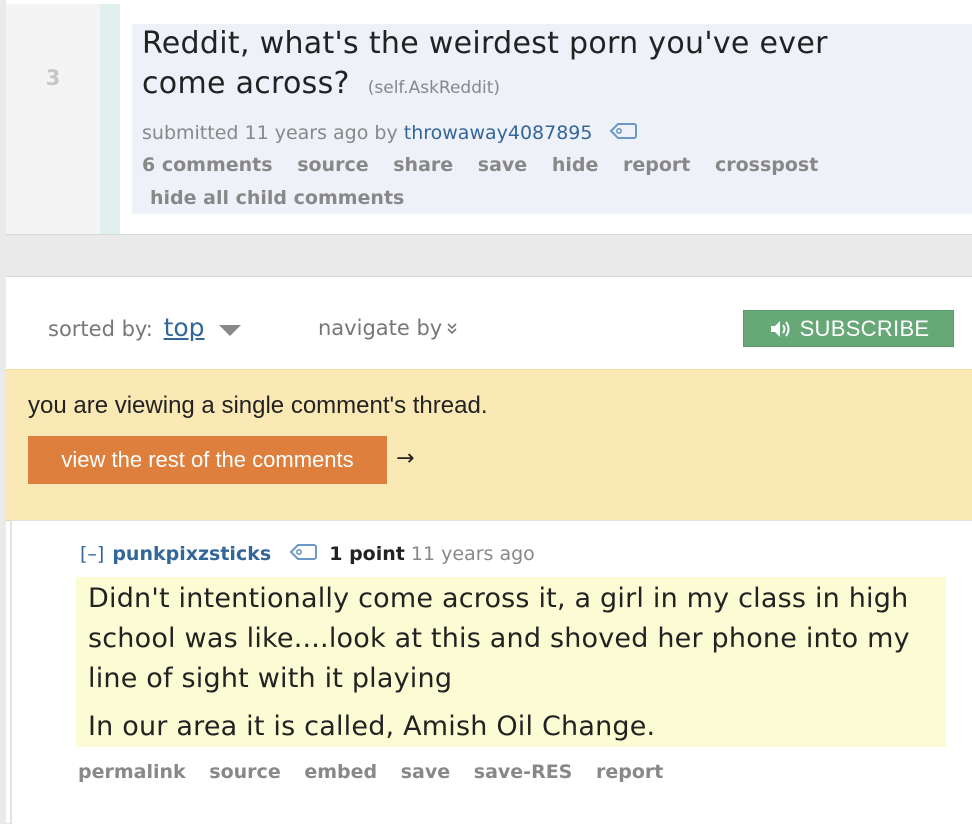 The width and height of the screenshot is (972, 824). What do you see at coordinates (575, 165) in the screenshot?
I see `hide-link: hide` at bounding box center [575, 165].